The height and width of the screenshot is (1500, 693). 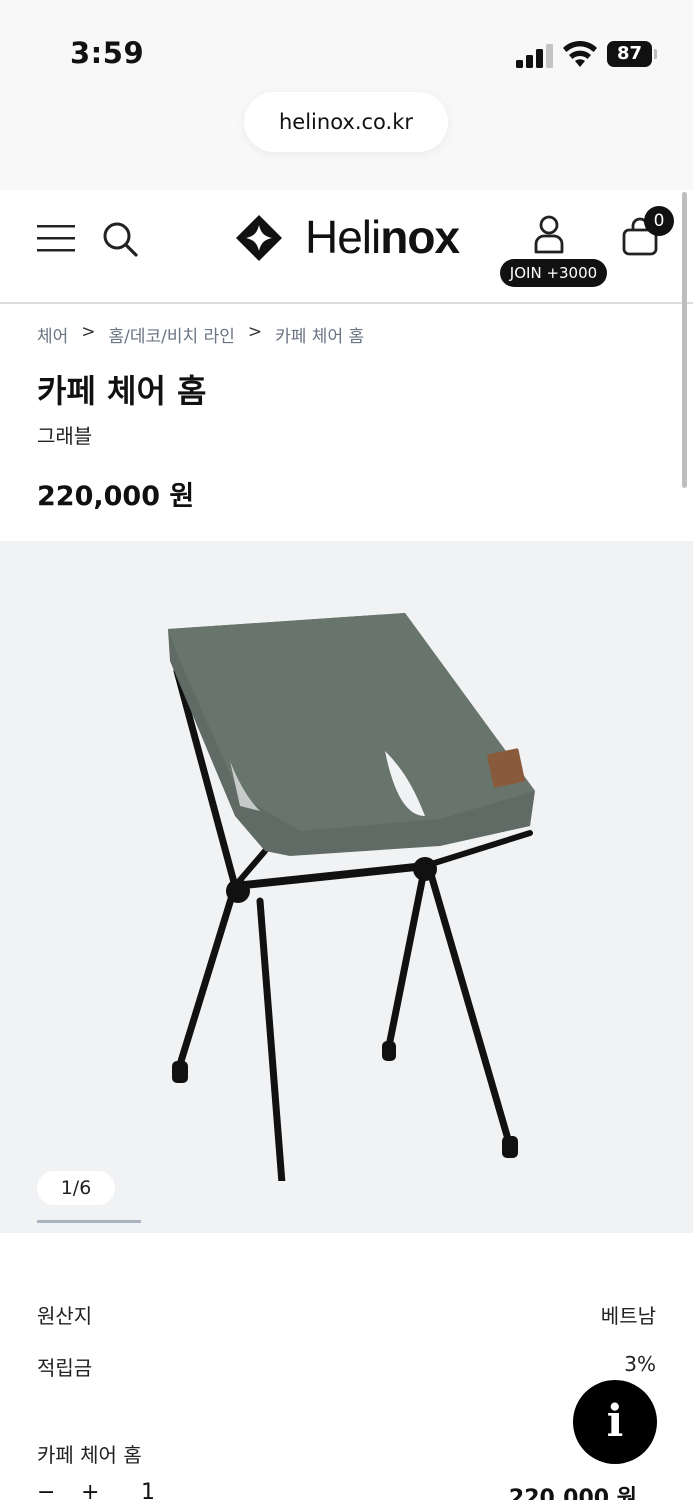 What do you see at coordinates (52, 334) in the screenshot?
I see `breadcrumb-item-chair: 체어` at bounding box center [52, 334].